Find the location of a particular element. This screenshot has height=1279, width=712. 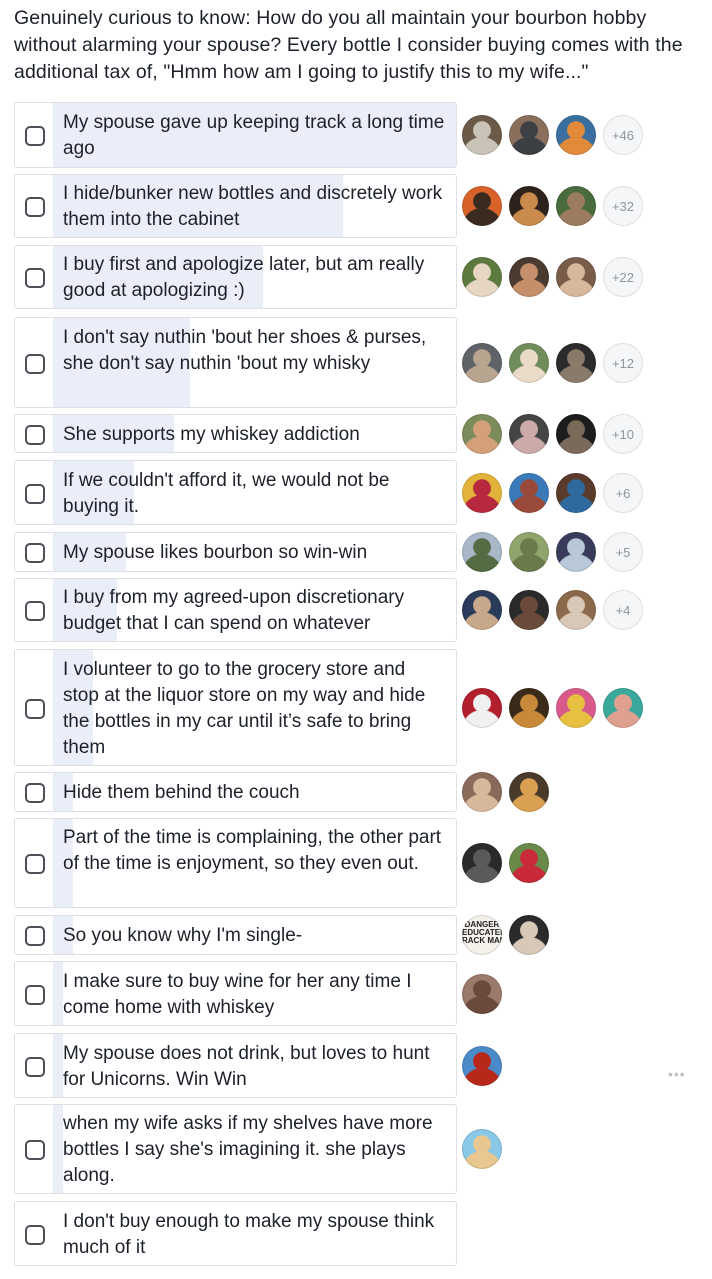

poll-option: She supports my whiskey addiction +10 is located at coordinates (328, 434).